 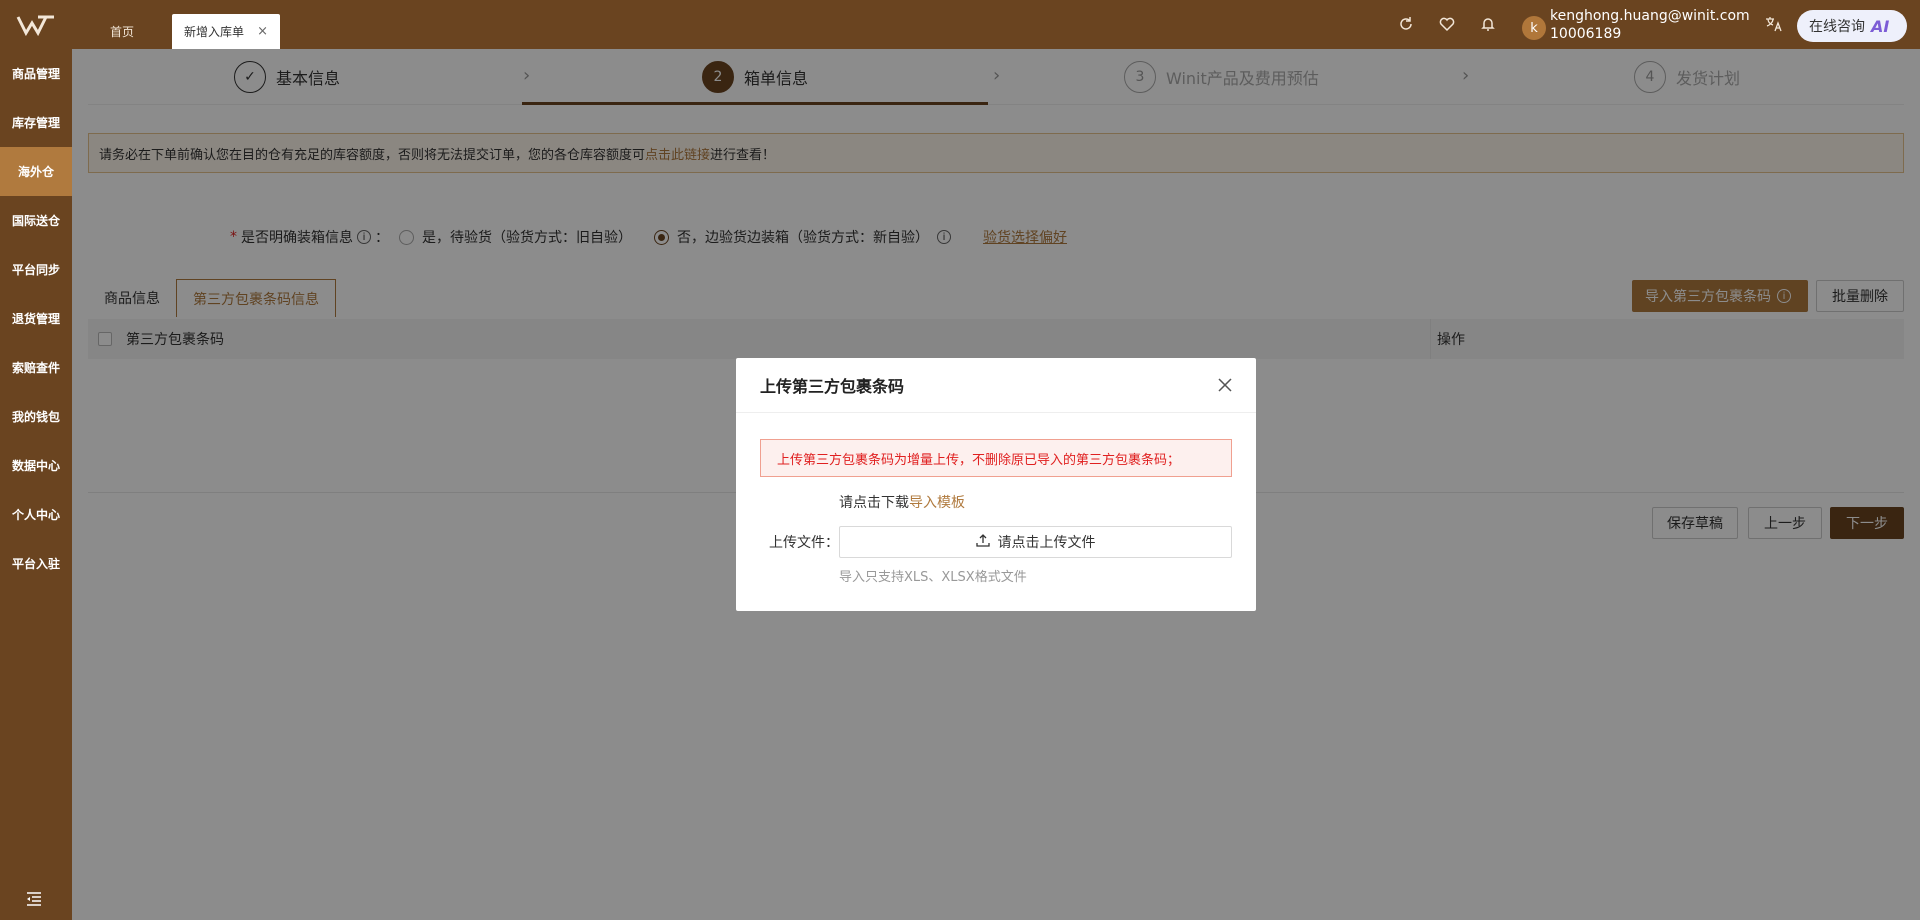 I want to click on user-id: 10006189, so click(x=1586, y=34).